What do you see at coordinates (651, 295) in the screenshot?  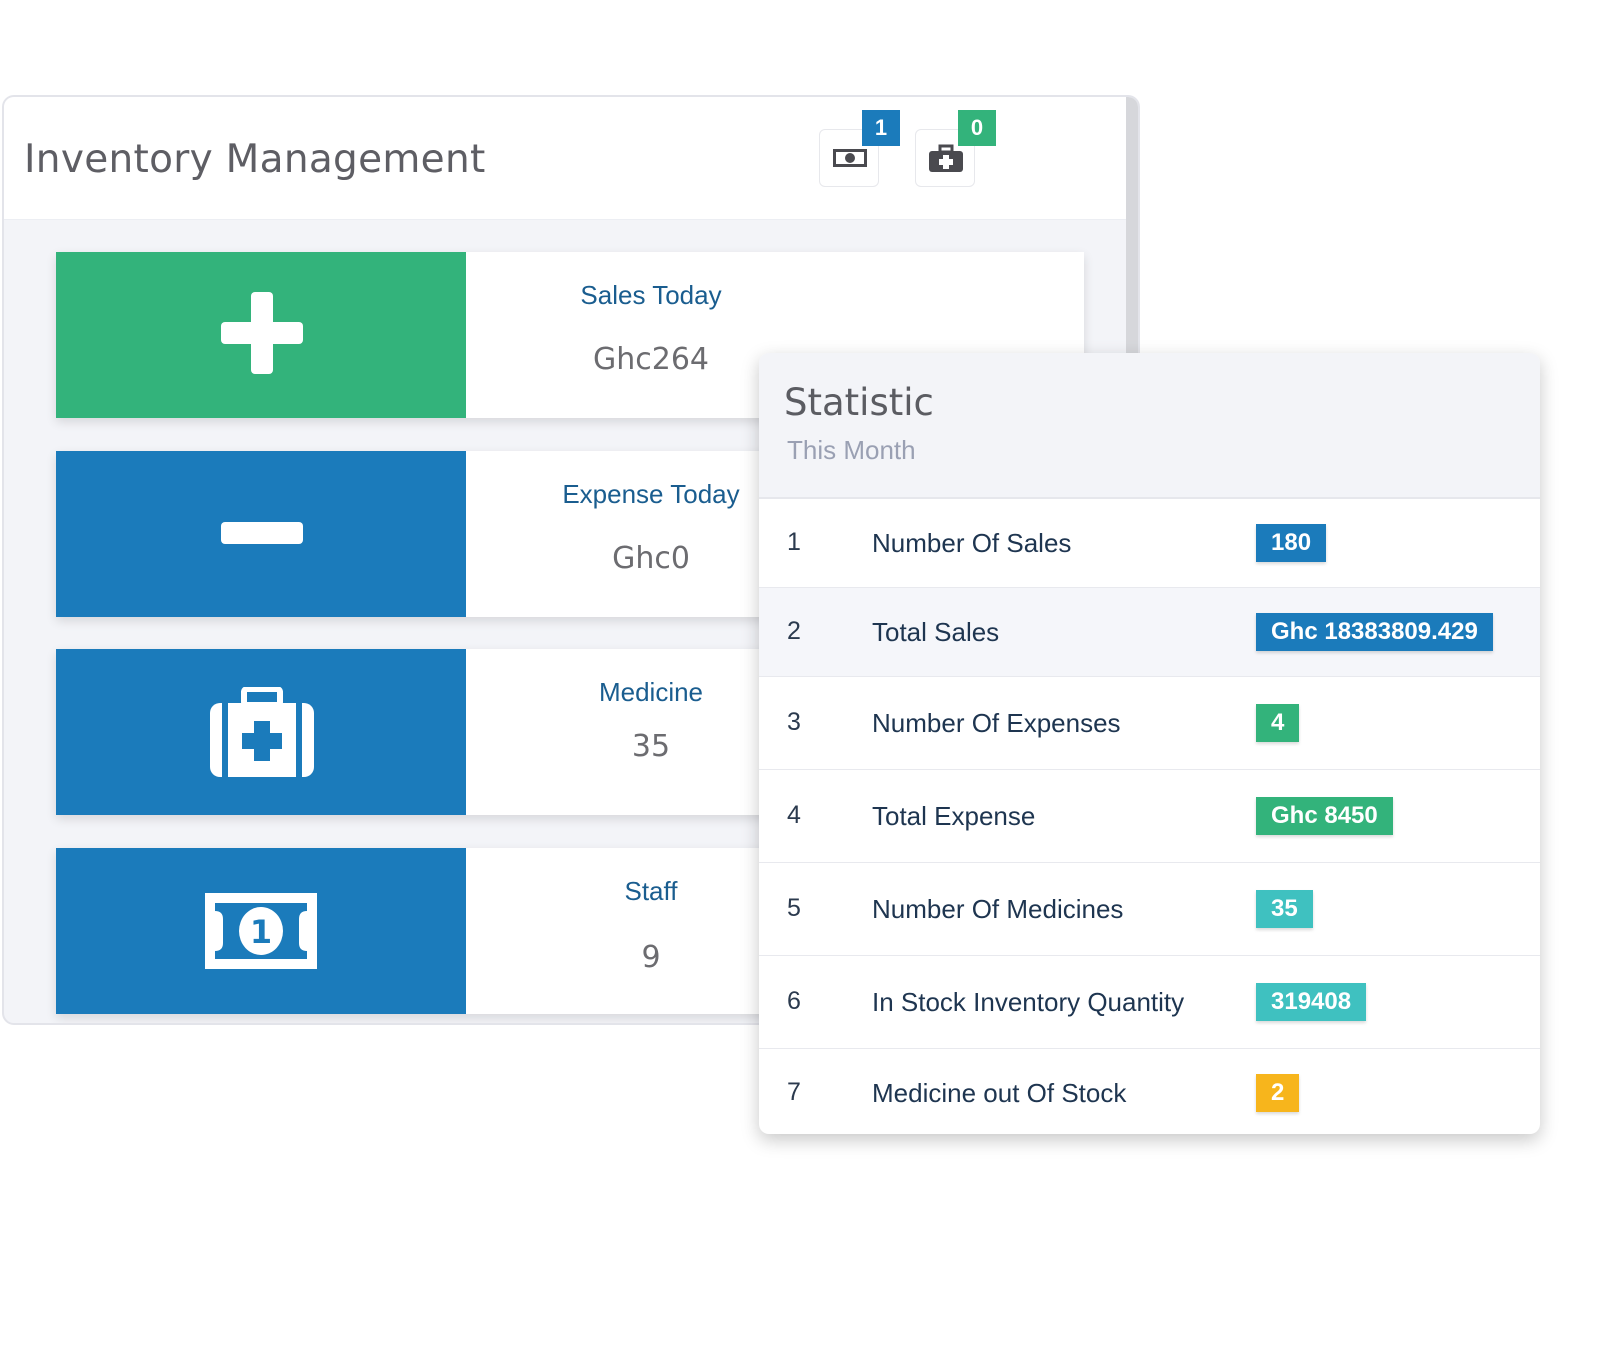 I see `sales-today-label: Sales Today` at bounding box center [651, 295].